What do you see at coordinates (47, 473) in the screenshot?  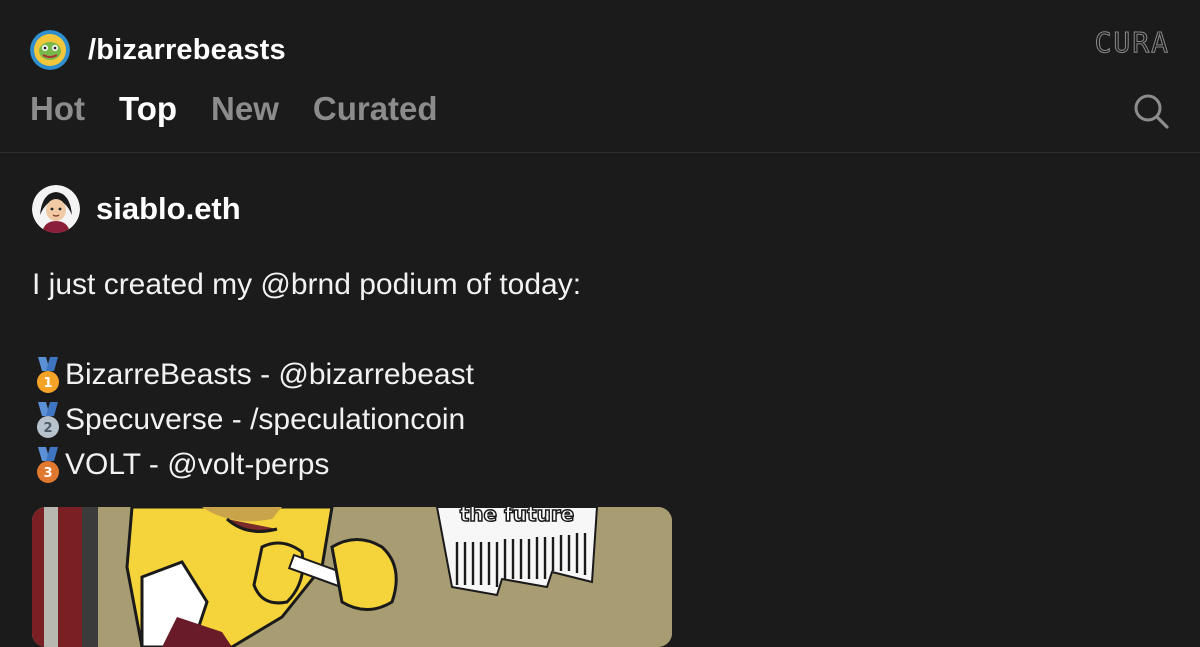 I see `svg-text: 3` at bounding box center [47, 473].